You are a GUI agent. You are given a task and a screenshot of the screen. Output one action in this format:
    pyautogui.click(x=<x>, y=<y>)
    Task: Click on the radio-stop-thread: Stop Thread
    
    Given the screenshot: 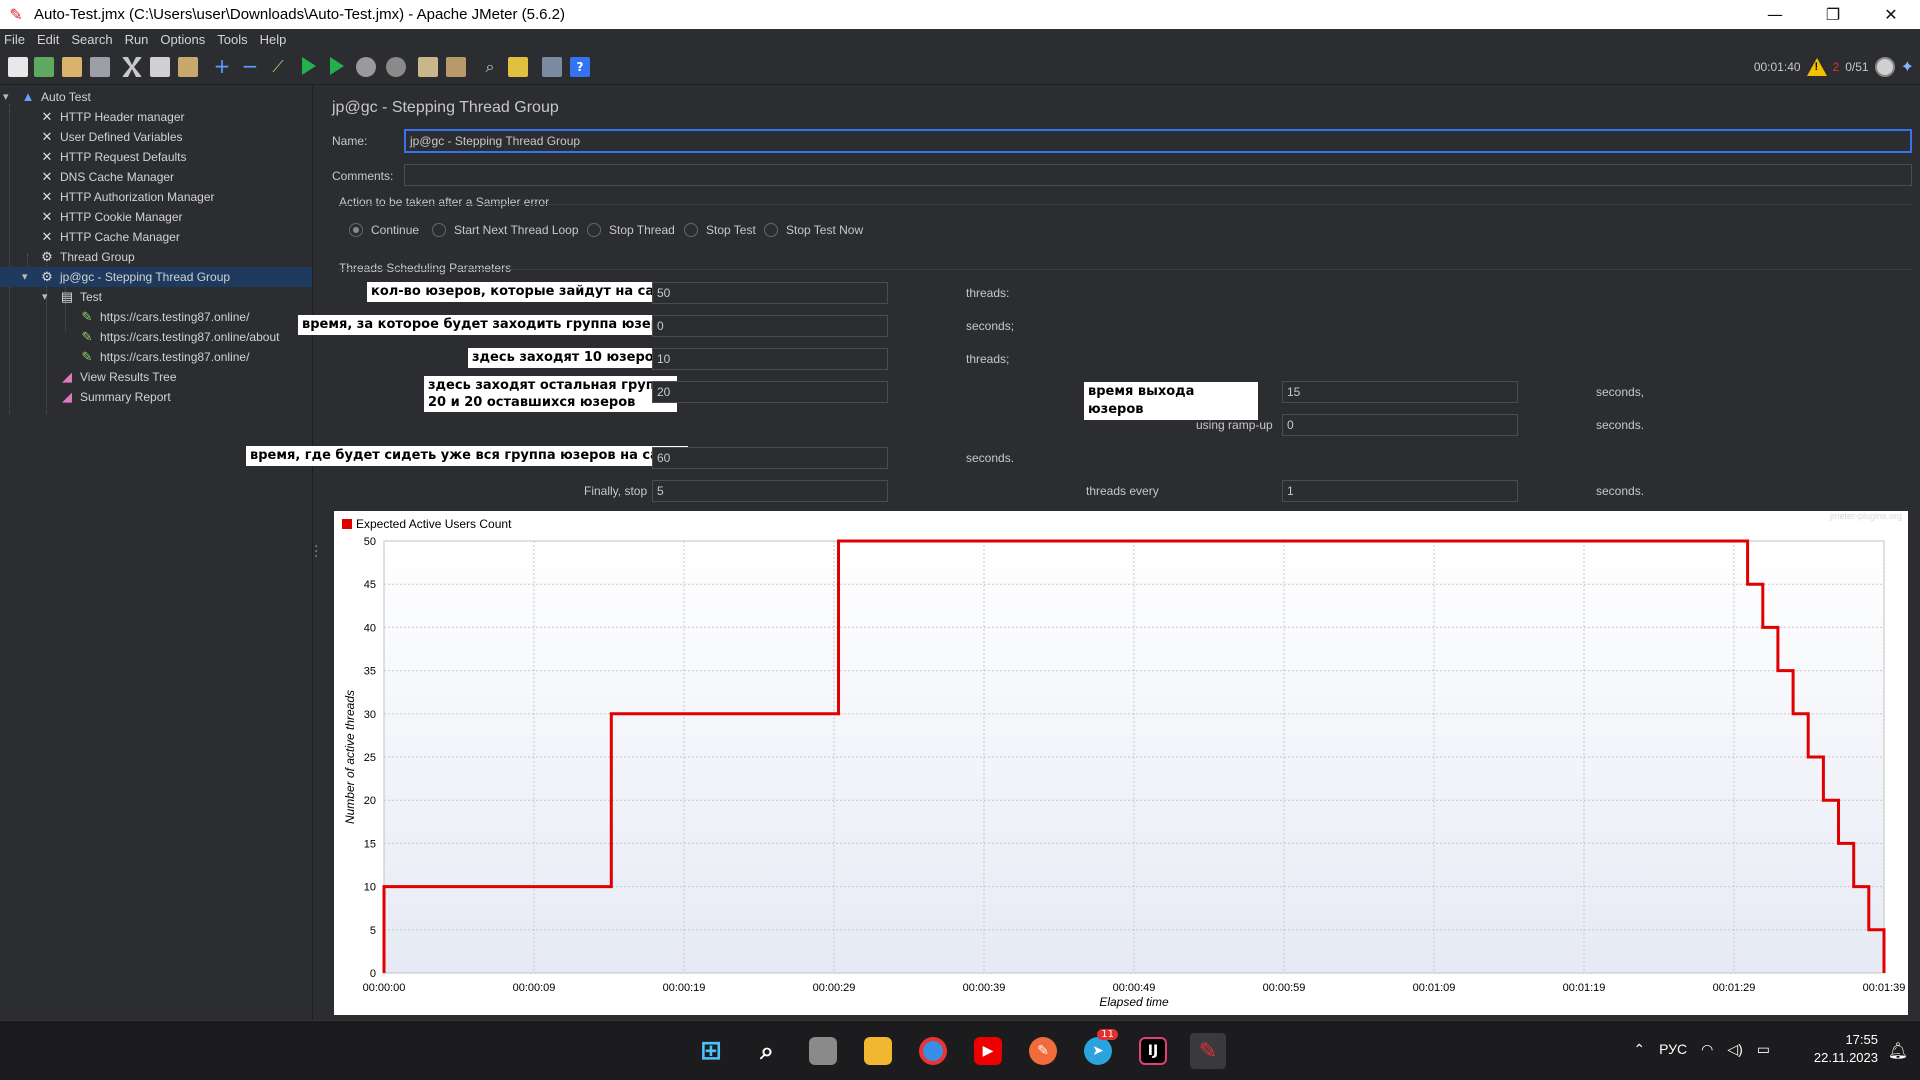 What is the action you would take?
    pyautogui.click(x=631, y=230)
    